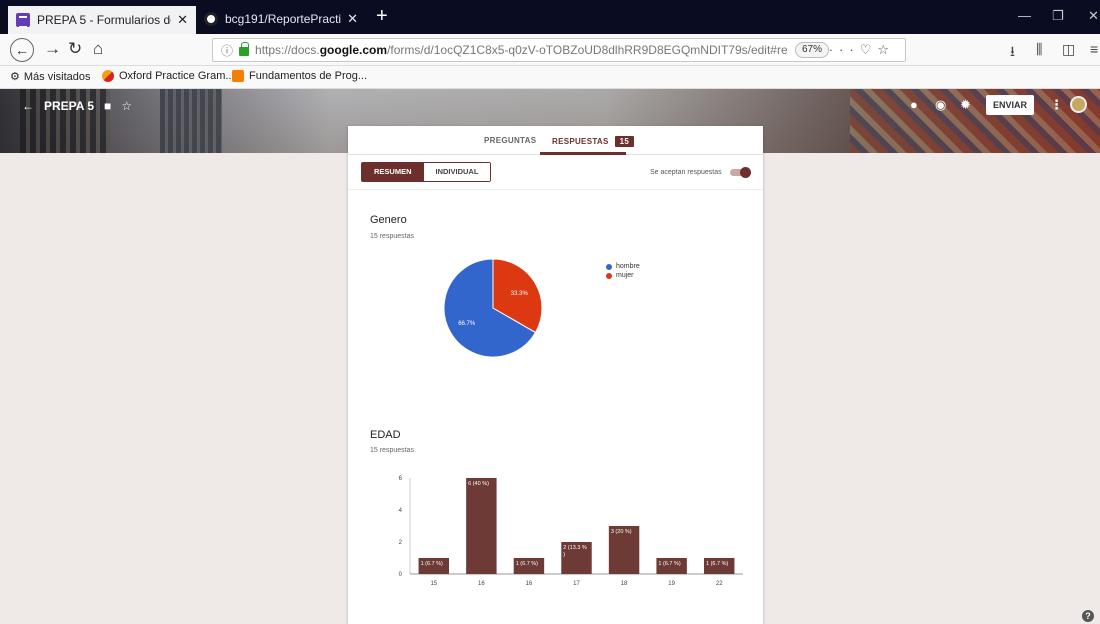  Describe the element at coordinates (478, 484) in the screenshot. I see `bar-data-label: 6 (40 %)` at that location.